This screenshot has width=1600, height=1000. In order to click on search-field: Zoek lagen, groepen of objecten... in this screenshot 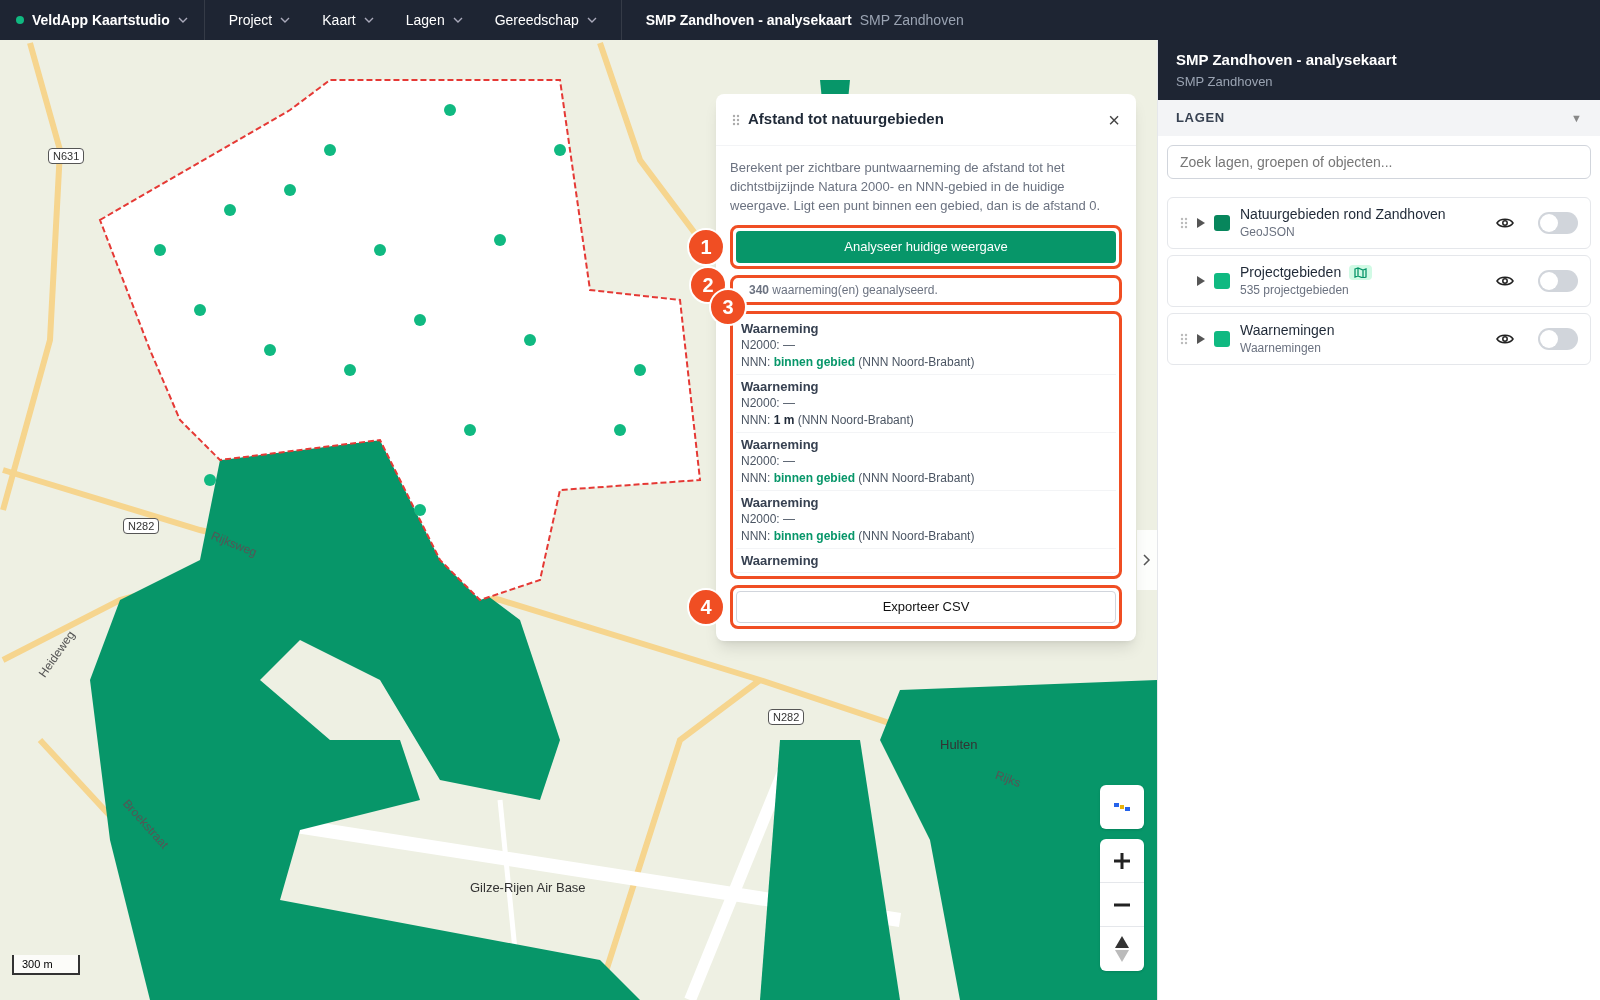, I will do `click(1379, 162)`.